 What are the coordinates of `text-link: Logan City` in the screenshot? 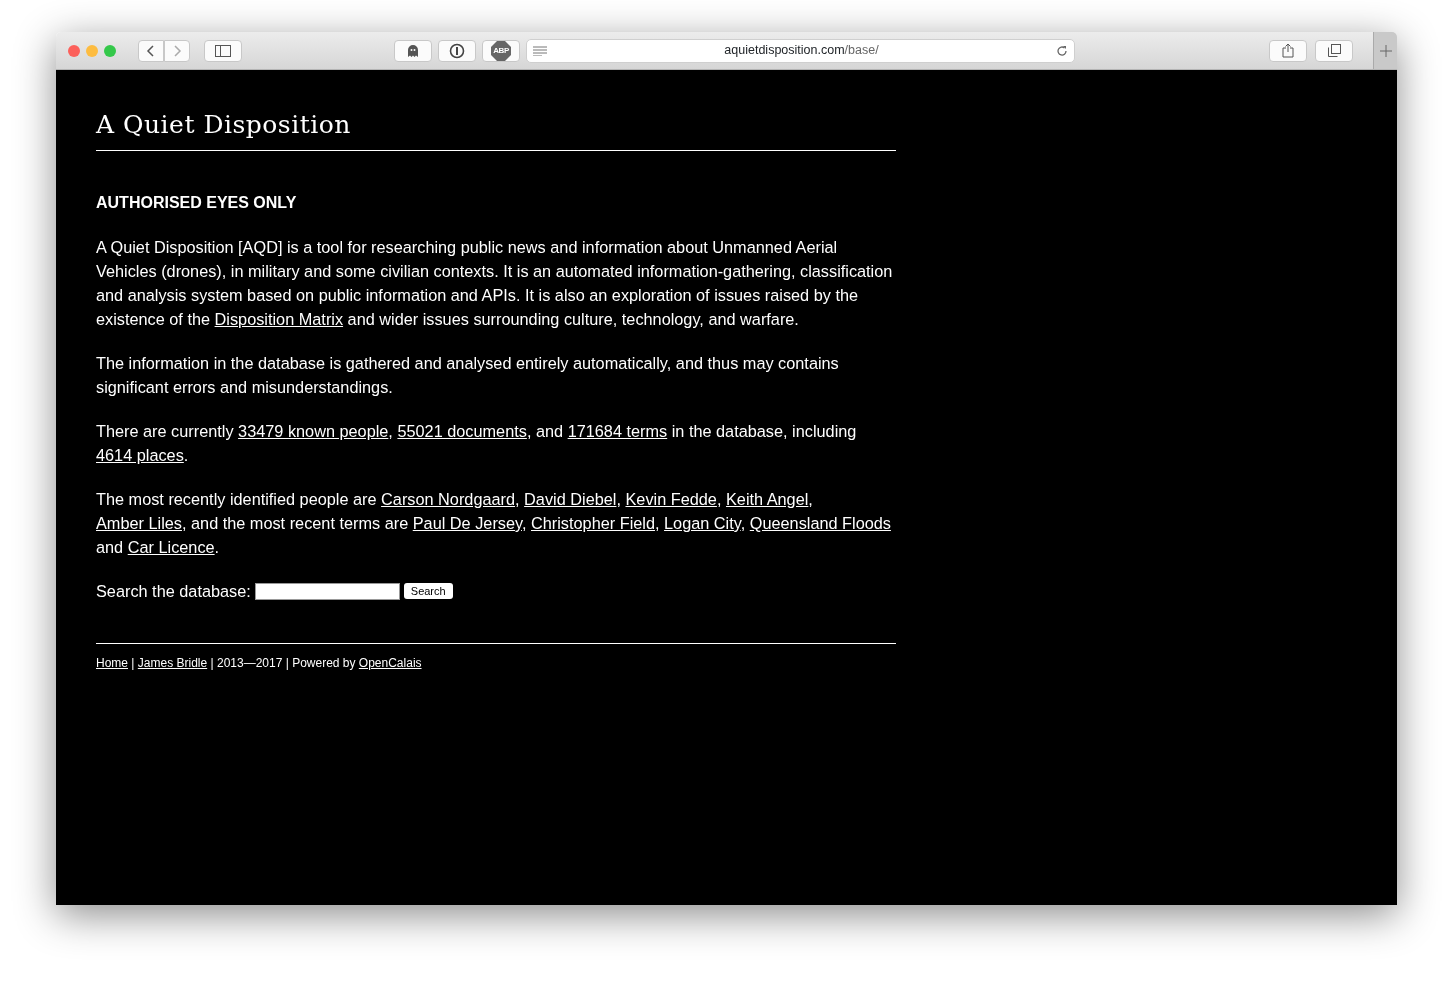 It's located at (702, 523).